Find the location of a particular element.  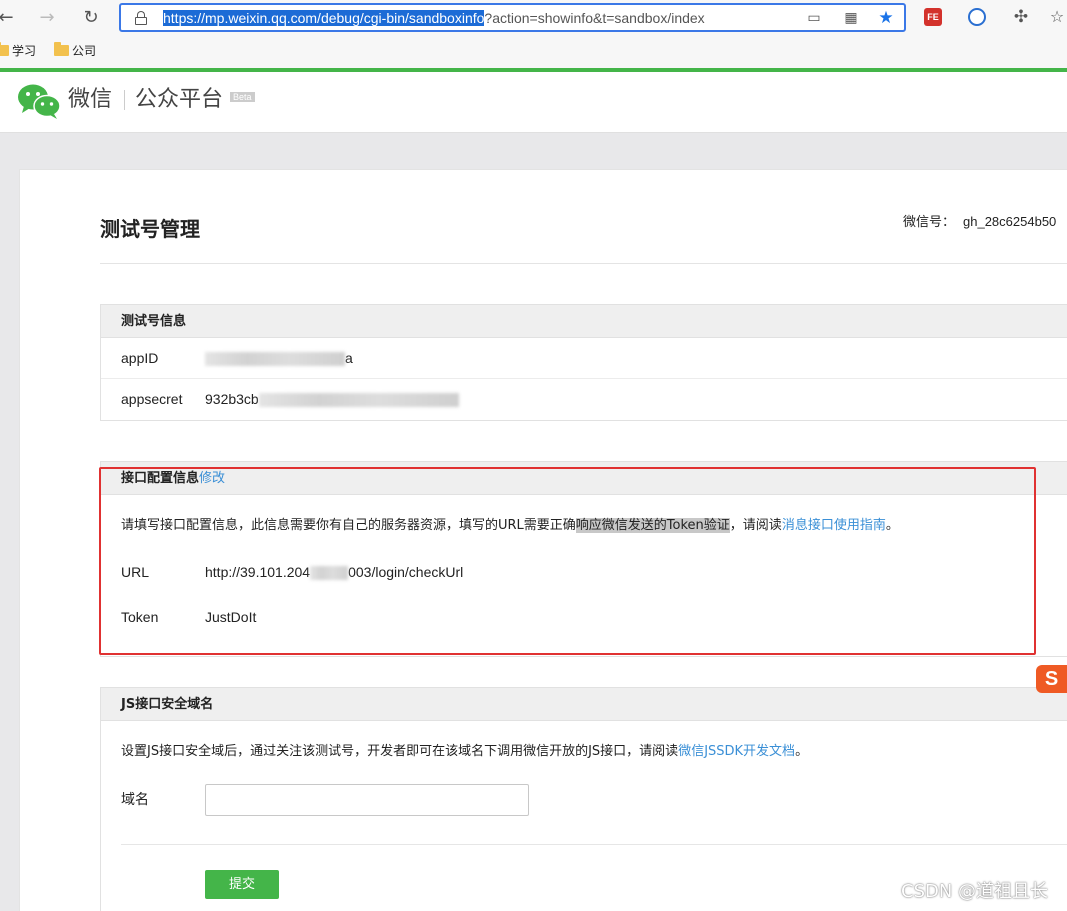

favorites-icon: ☆ is located at coordinates (1056, 17).